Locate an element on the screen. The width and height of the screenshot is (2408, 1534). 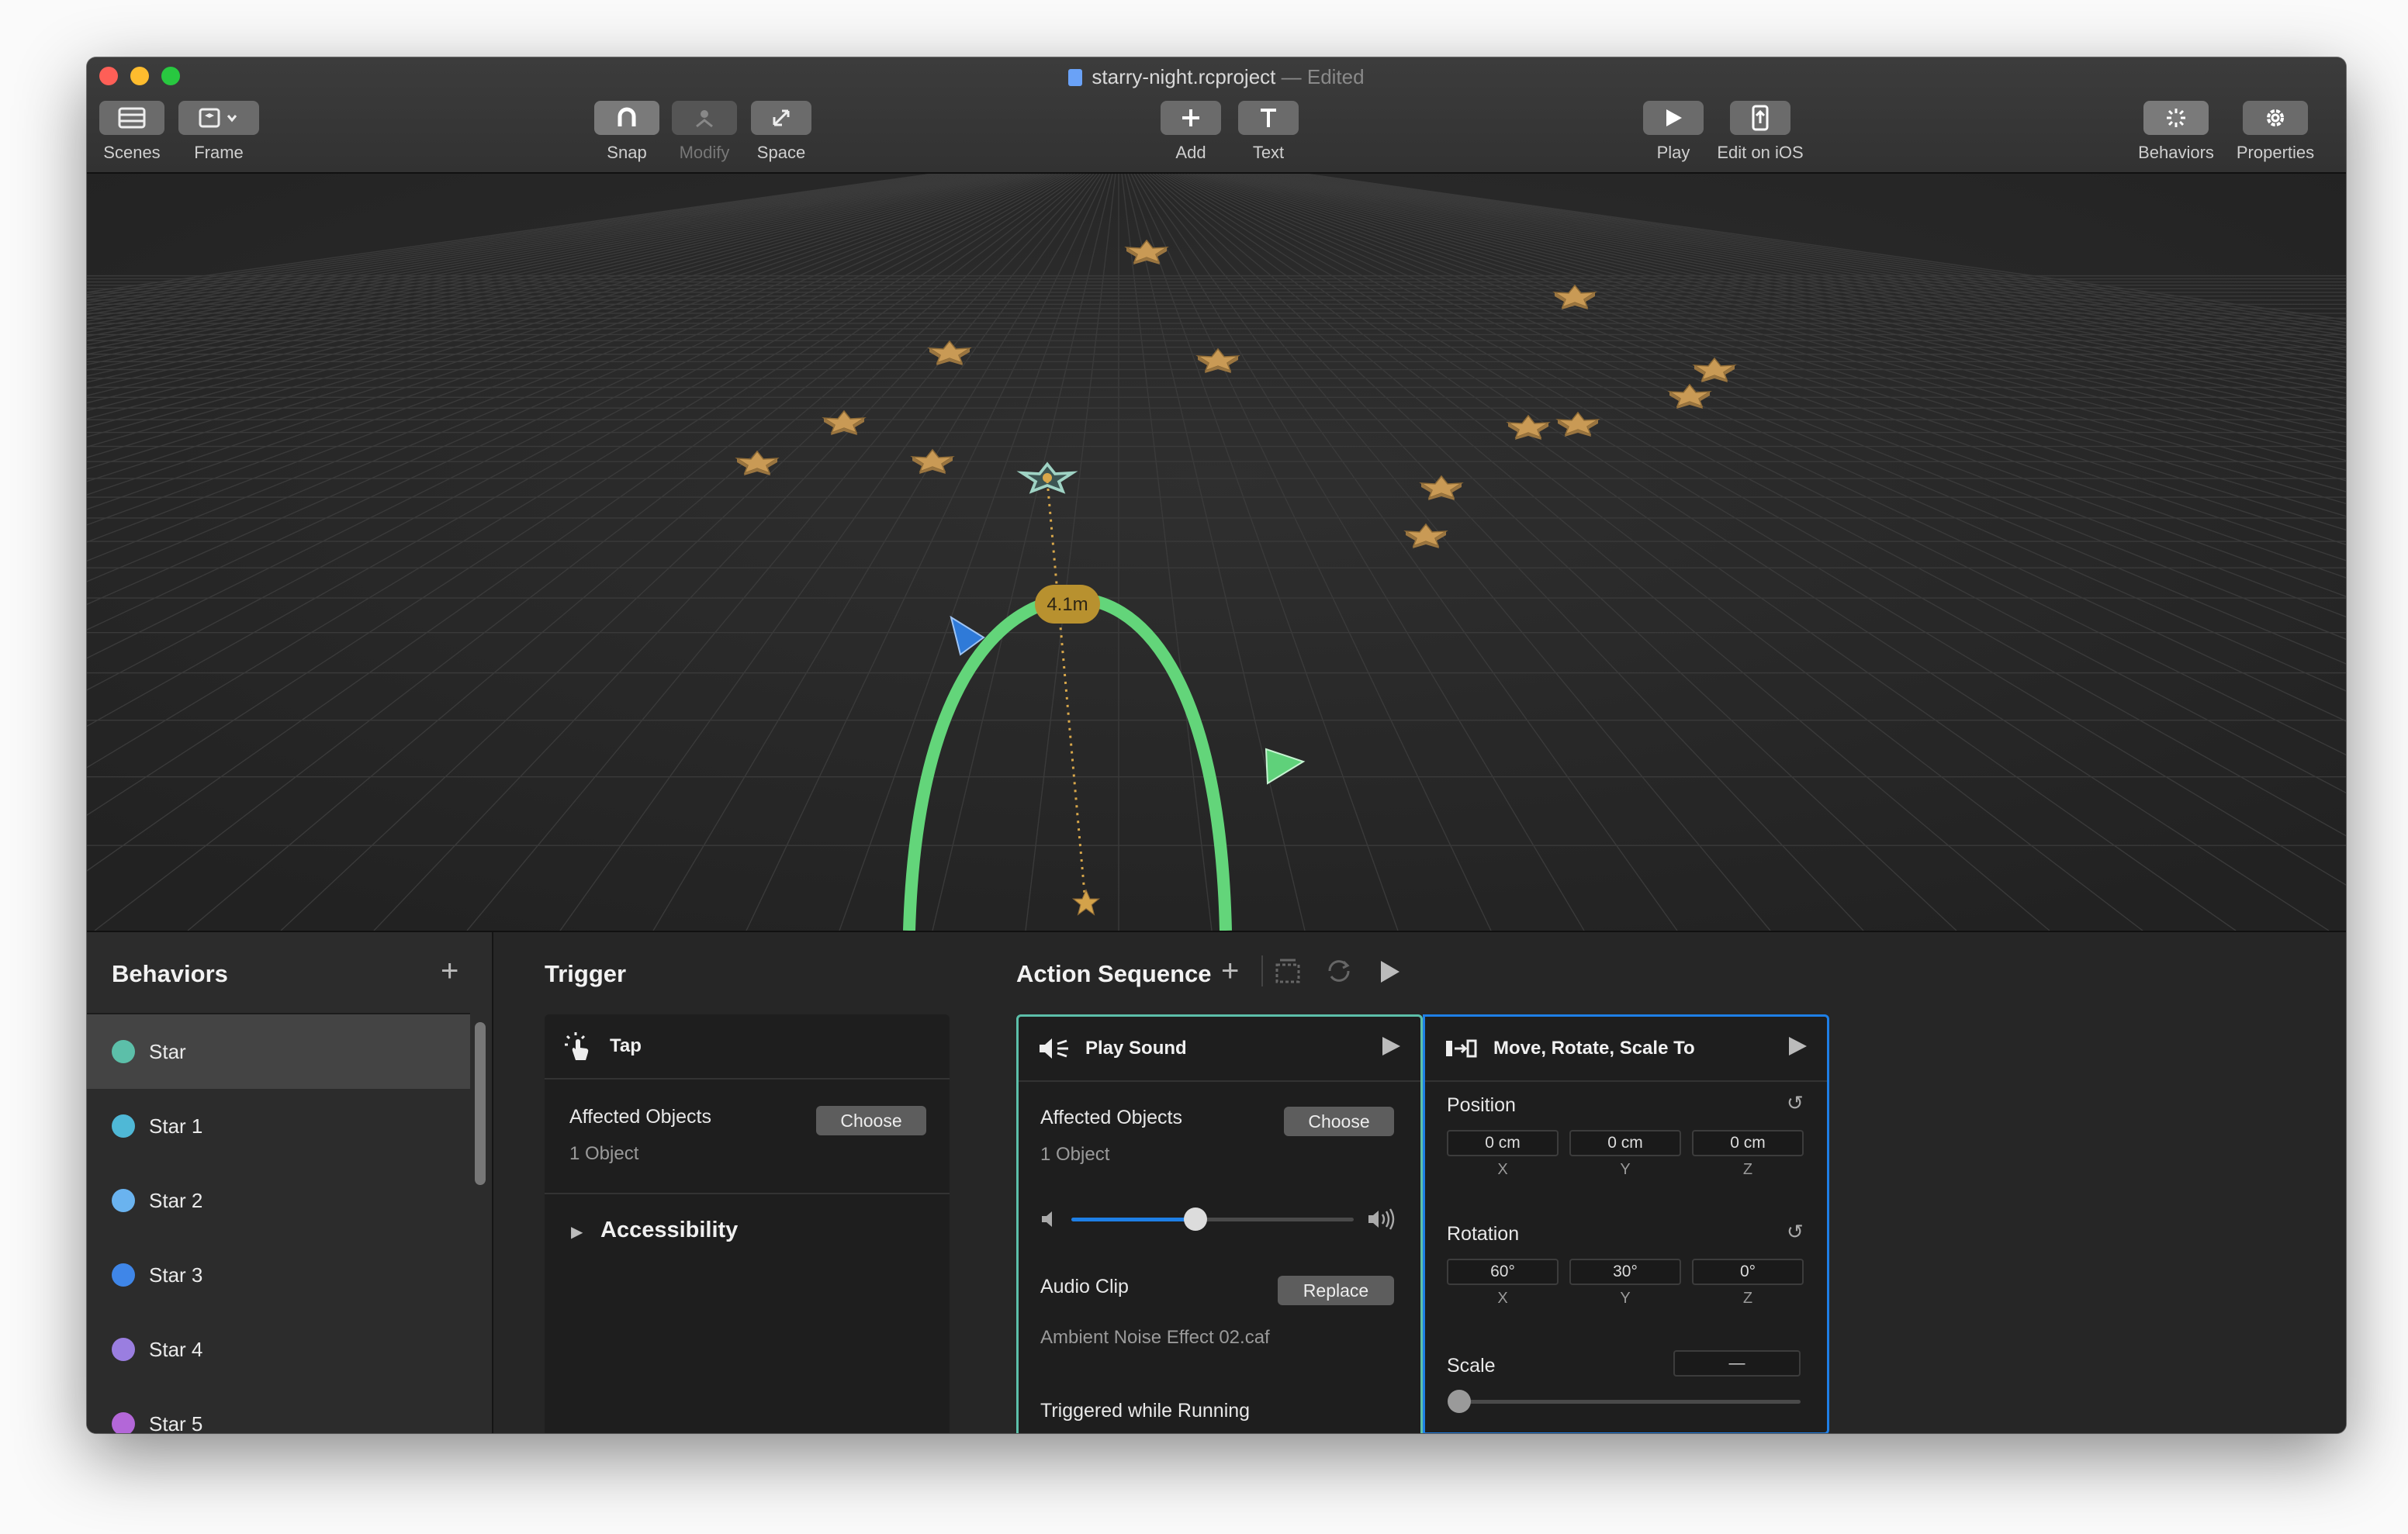
behavior-label: Star 1 is located at coordinates (176, 1126).